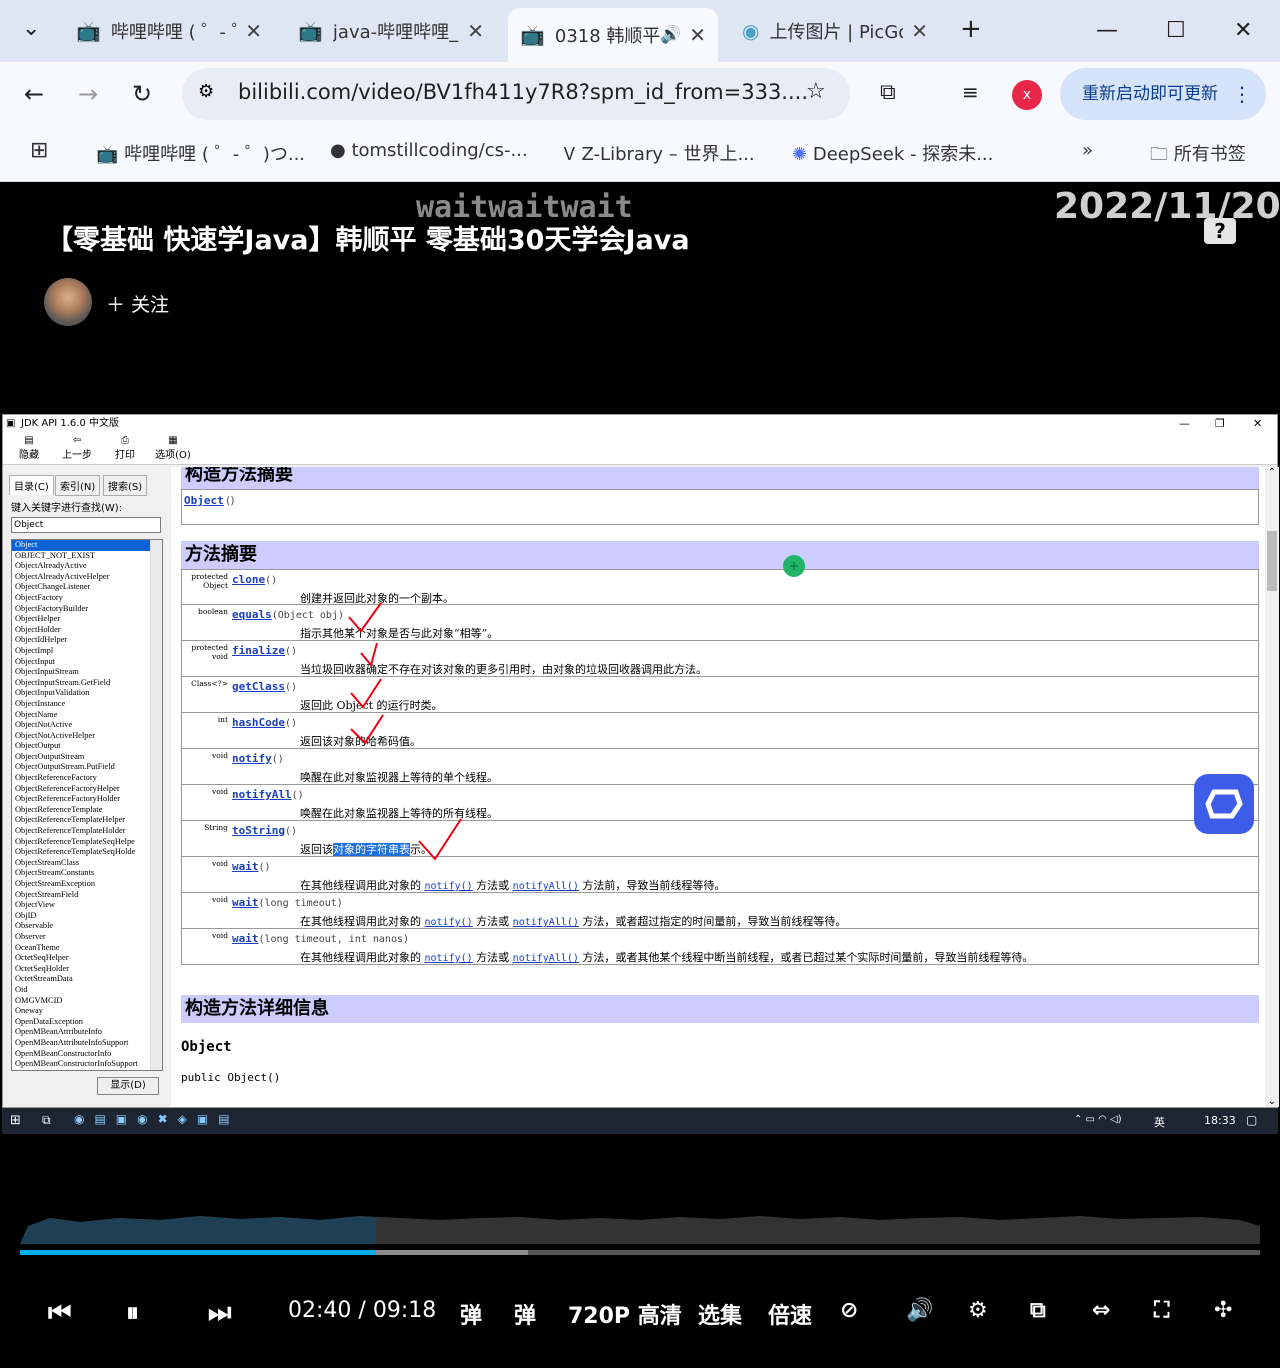  I want to click on index-list-item: ObjectStreamException, so click(87, 884).